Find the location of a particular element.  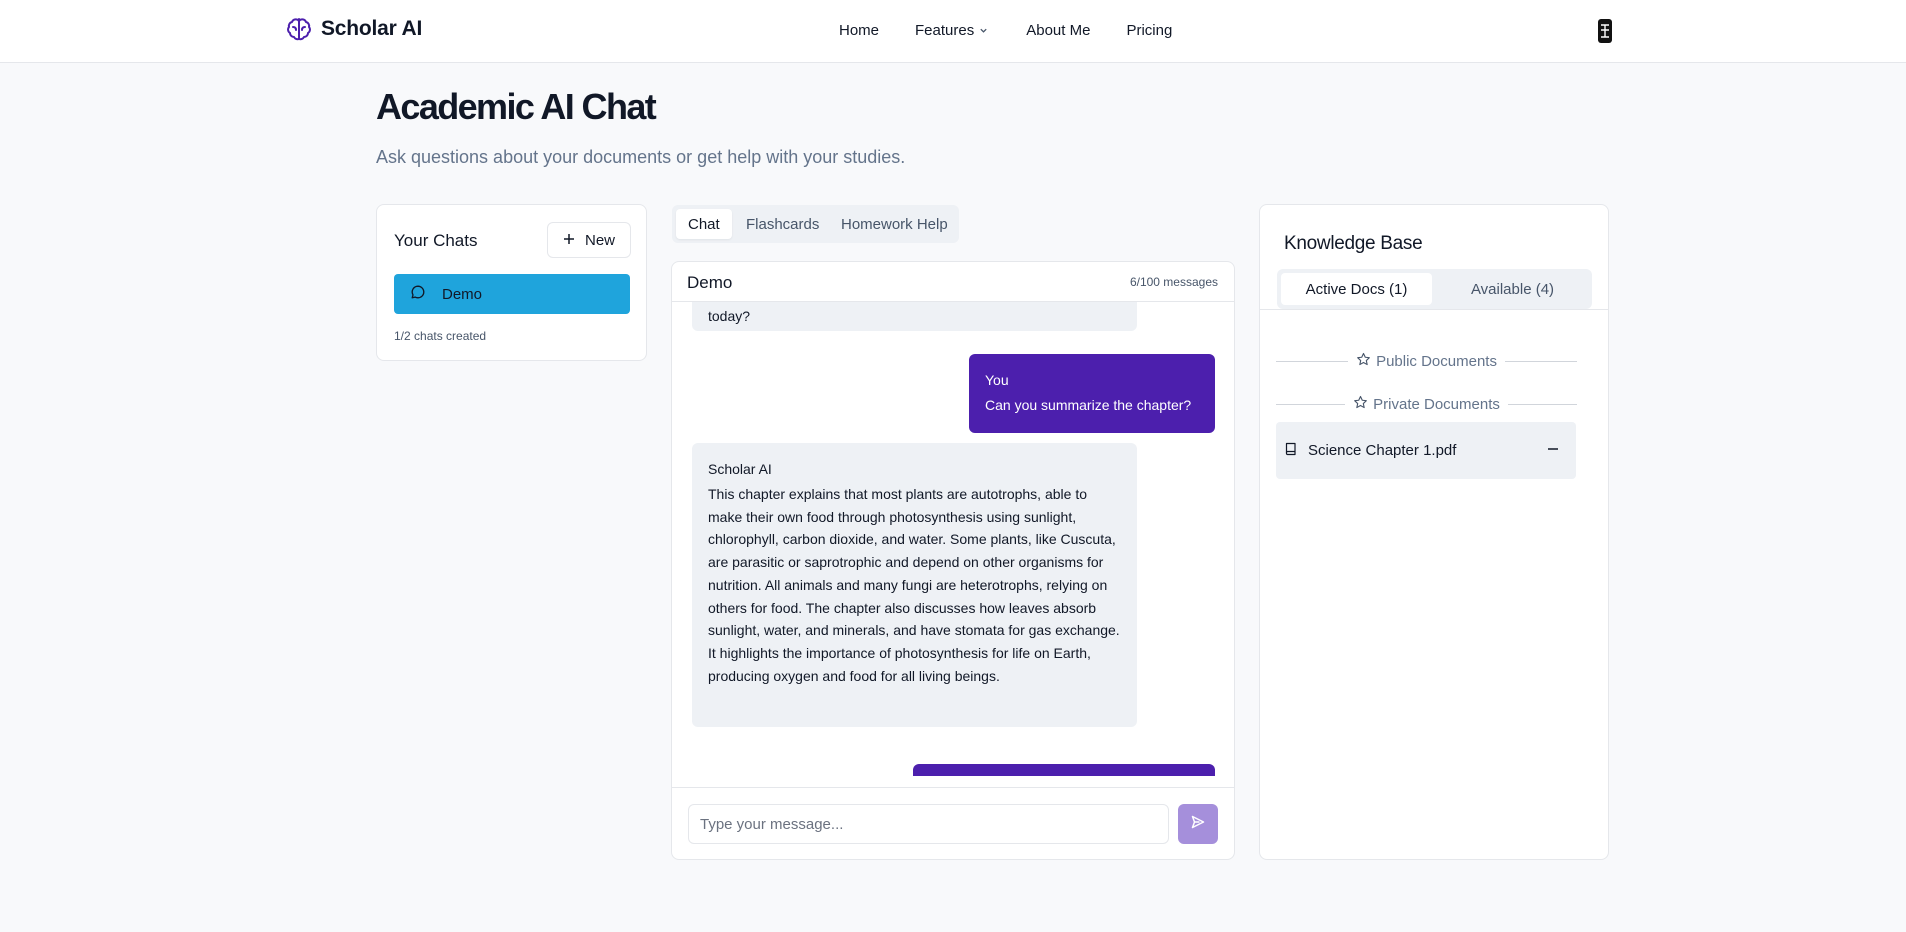

message-icon is located at coordinates (418, 294).